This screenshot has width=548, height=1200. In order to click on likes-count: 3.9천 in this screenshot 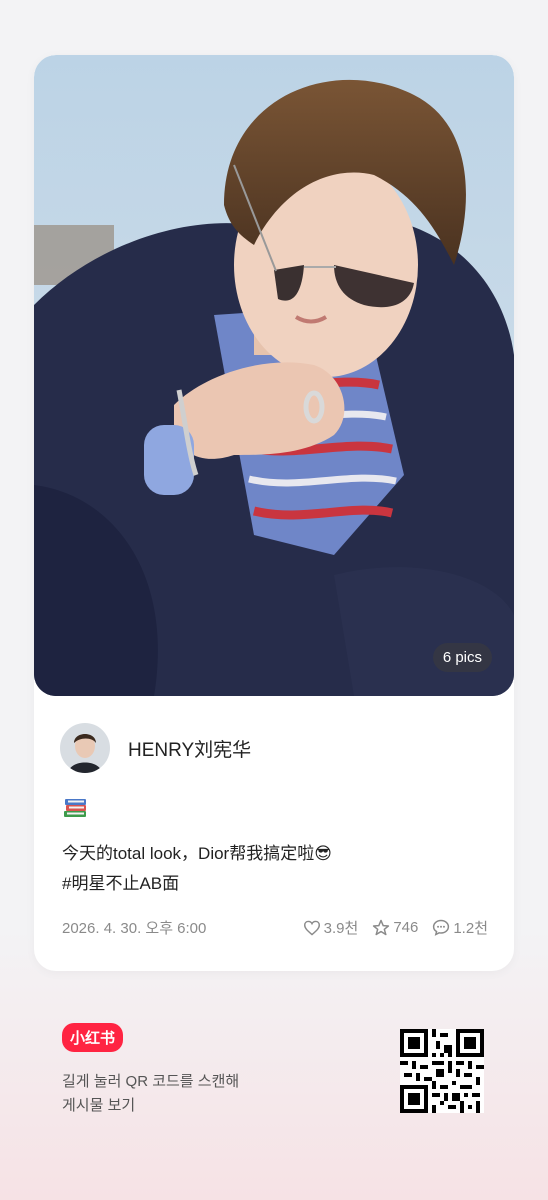, I will do `click(341, 928)`.